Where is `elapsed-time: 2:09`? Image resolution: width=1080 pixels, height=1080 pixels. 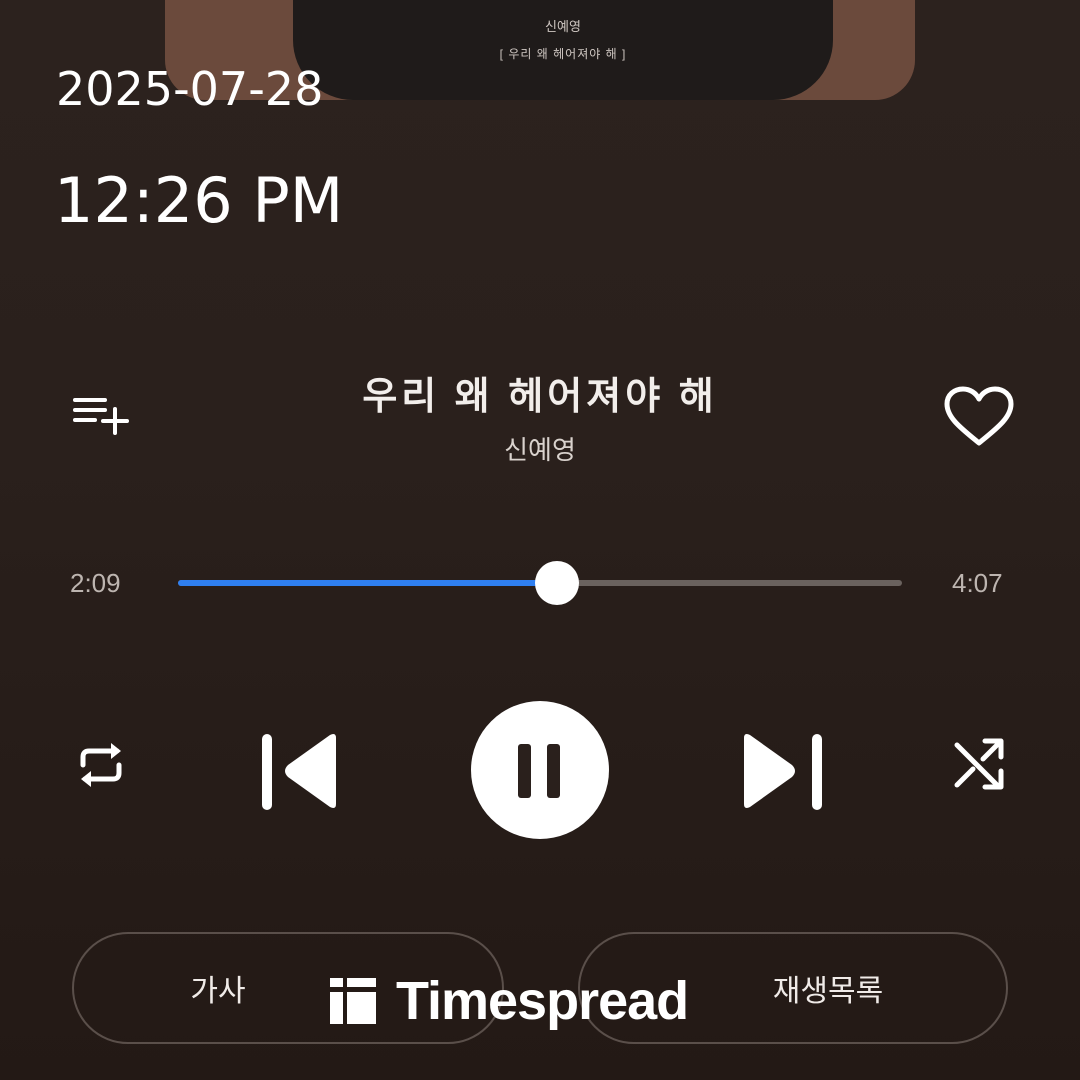
elapsed-time: 2:09 is located at coordinates (95, 583).